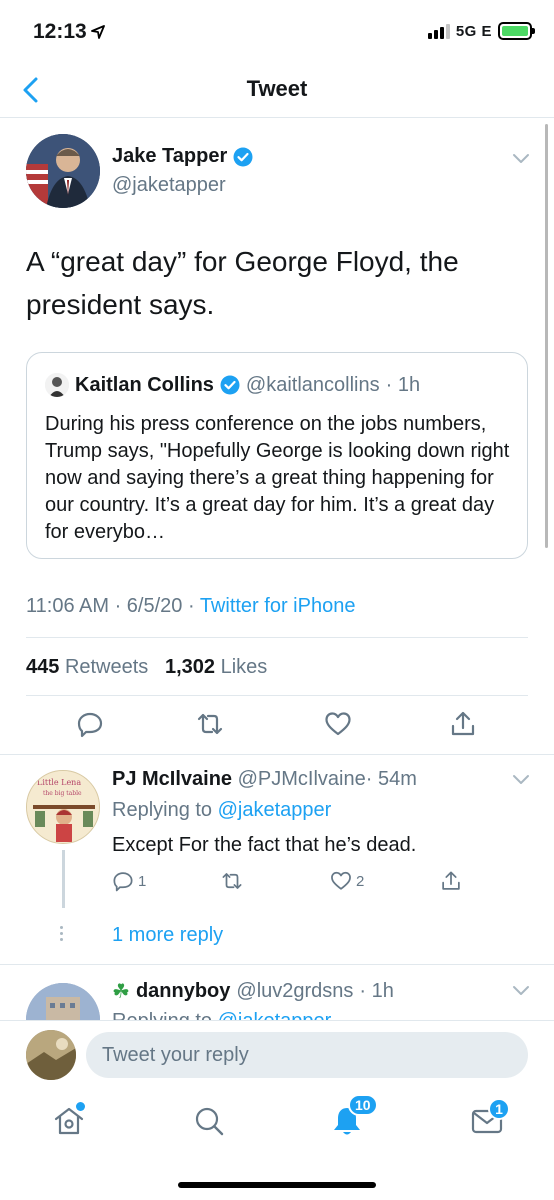  I want to click on tweet-meta: 11:06 AM · 6/5/20 · Twitter for iPhone, so click(190, 606).